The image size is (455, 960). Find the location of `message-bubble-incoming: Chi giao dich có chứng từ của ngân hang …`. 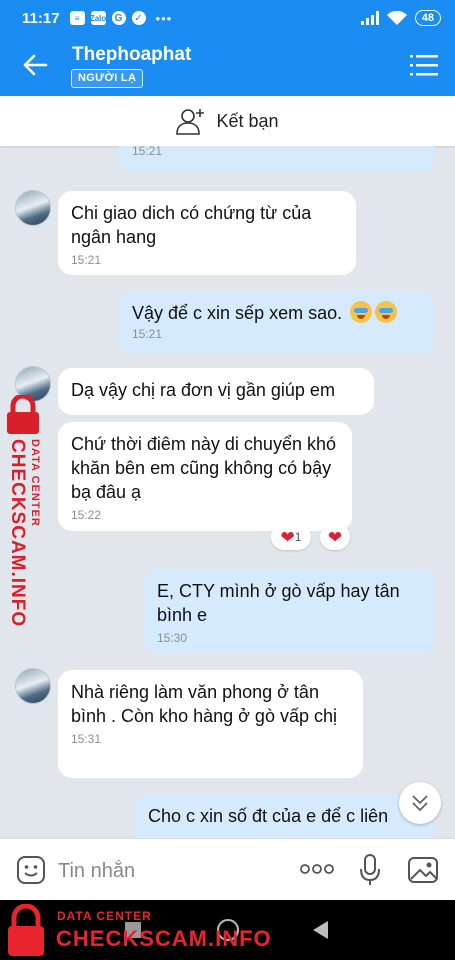

message-bubble-incoming: Chi giao dich có chứng từ của ngân hang … is located at coordinates (207, 233).